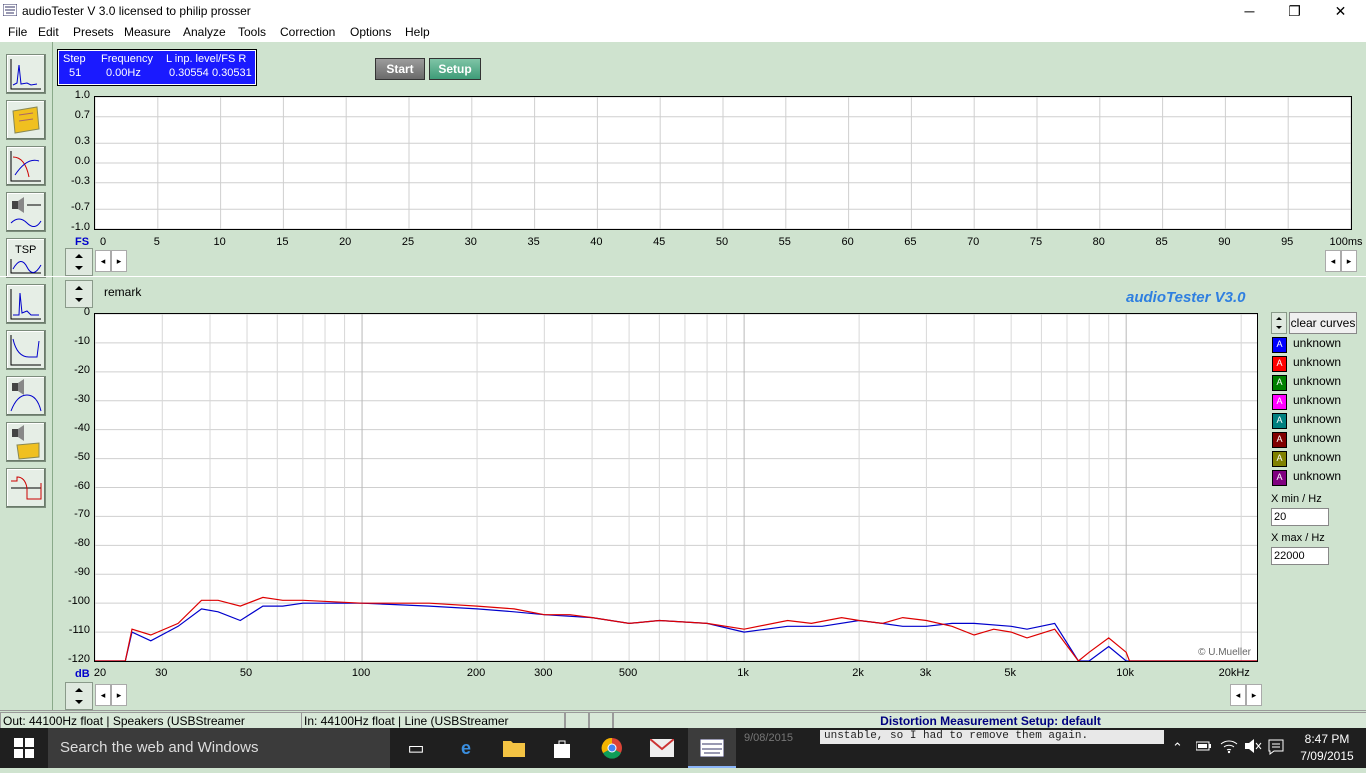 The width and height of the screenshot is (1366, 773). Describe the element at coordinates (119, 695) in the screenshot. I see `bottom-scroll-right-button: ▸` at that location.